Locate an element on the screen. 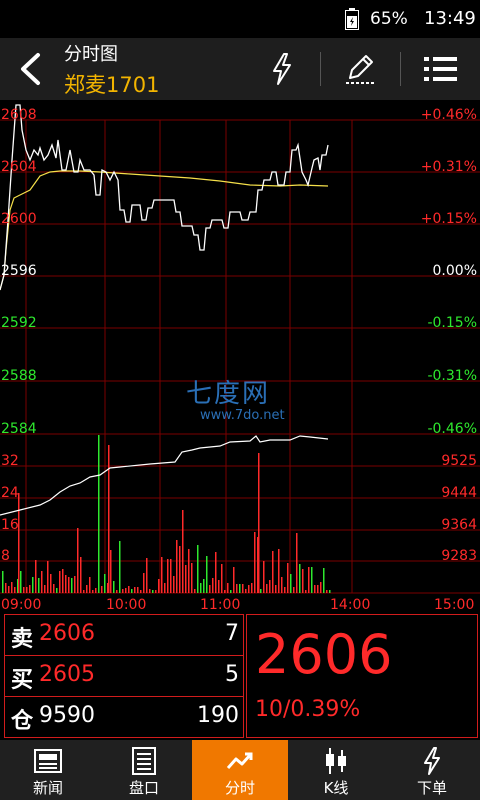  volume-label: 16 is located at coordinates (10, 525).